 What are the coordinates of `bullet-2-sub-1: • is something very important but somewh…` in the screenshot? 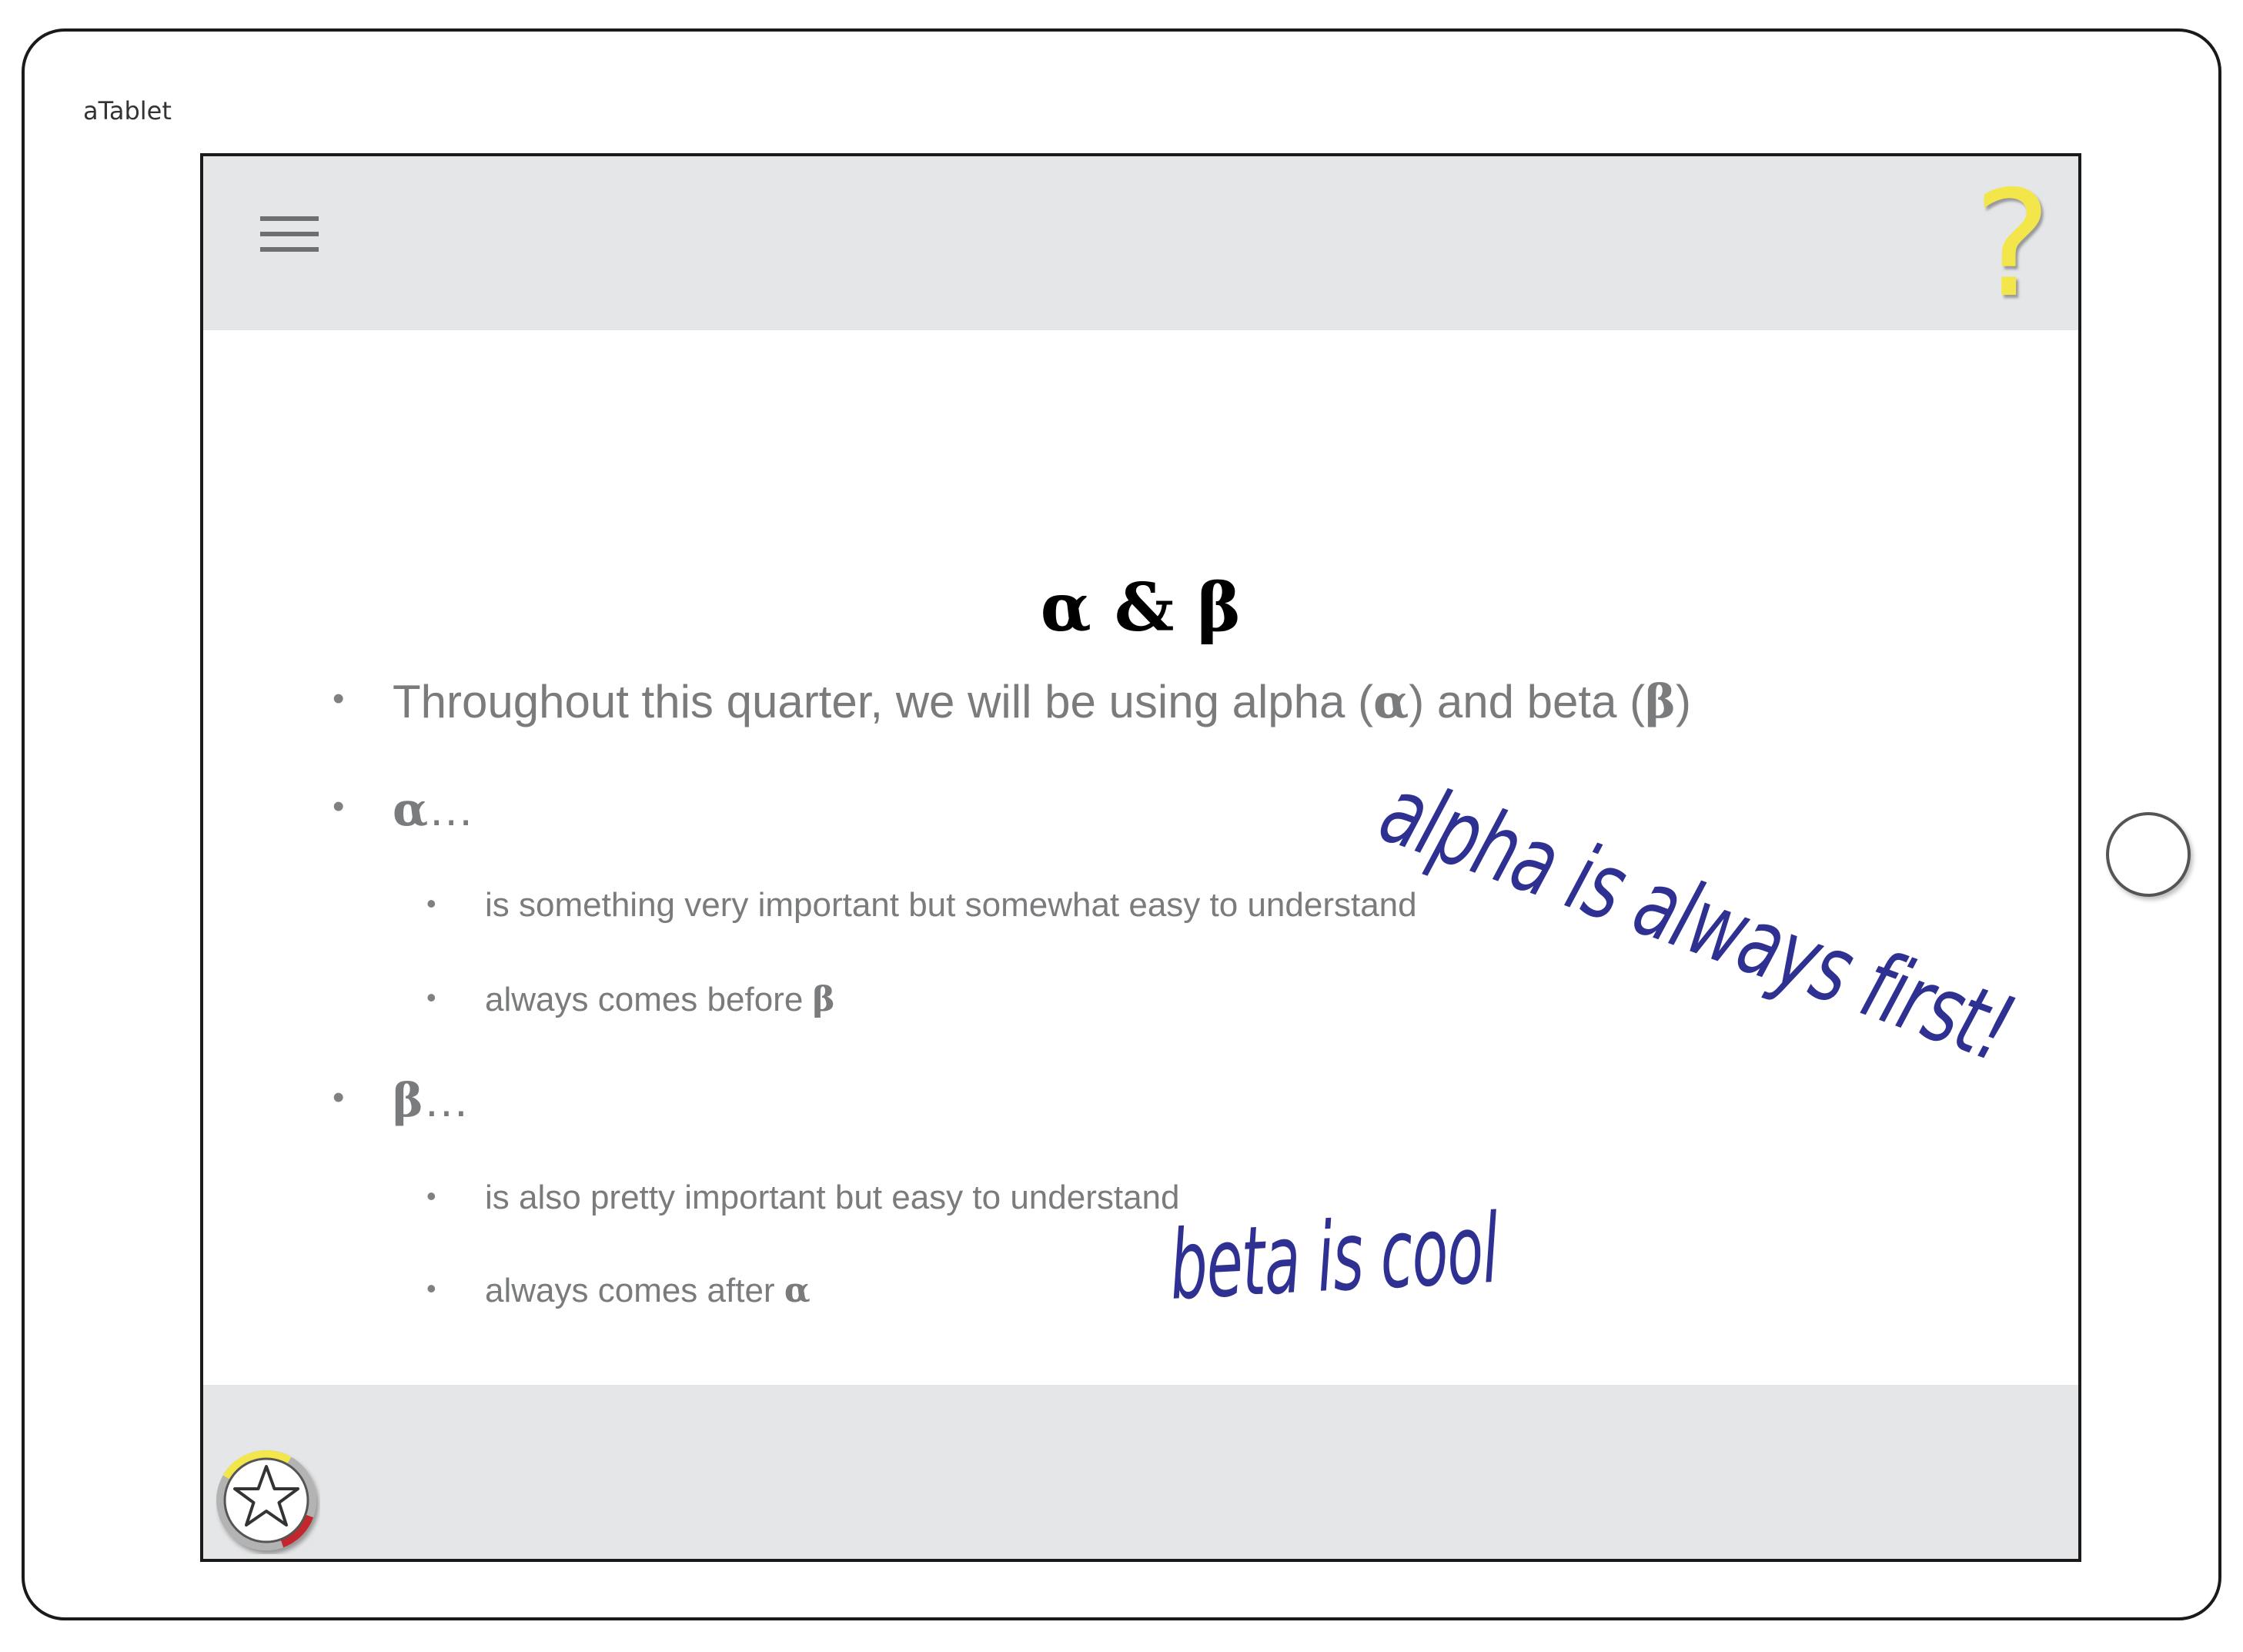 It's located at (921, 905).